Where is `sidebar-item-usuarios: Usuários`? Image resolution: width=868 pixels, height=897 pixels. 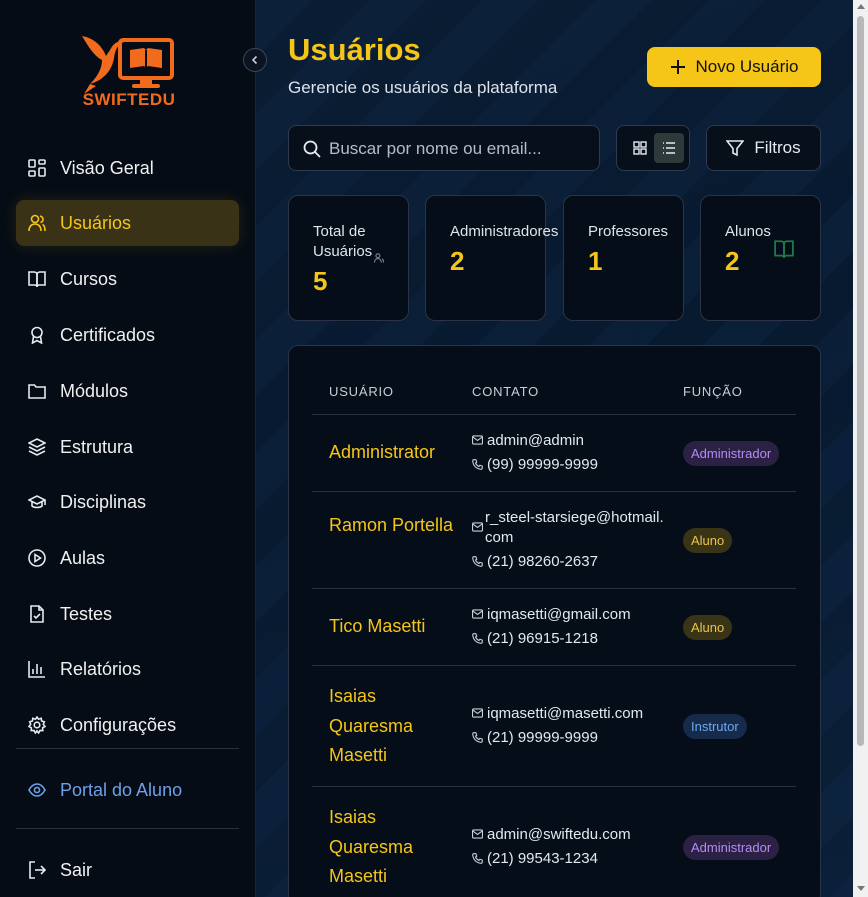
sidebar-item-usuarios: Usuários is located at coordinates (127, 223).